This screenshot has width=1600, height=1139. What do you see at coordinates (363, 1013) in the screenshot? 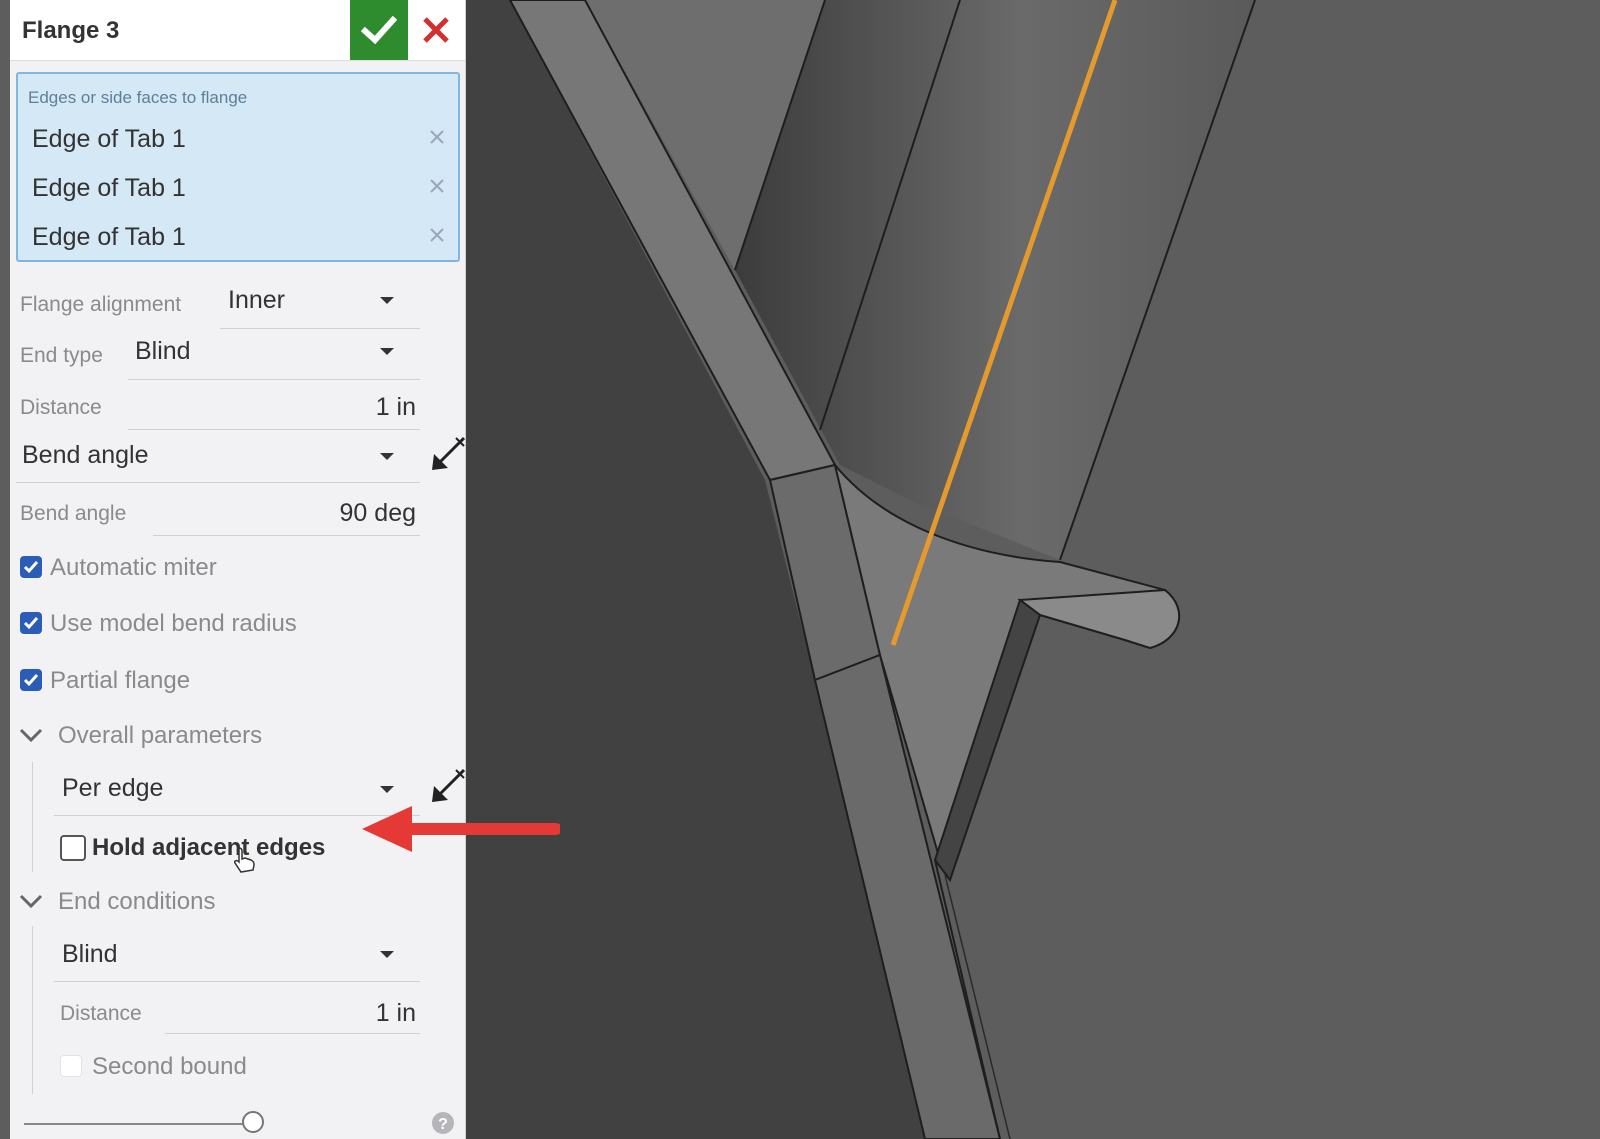
I see `end-distance-input: 1 in` at bounding box center [363, 1013].